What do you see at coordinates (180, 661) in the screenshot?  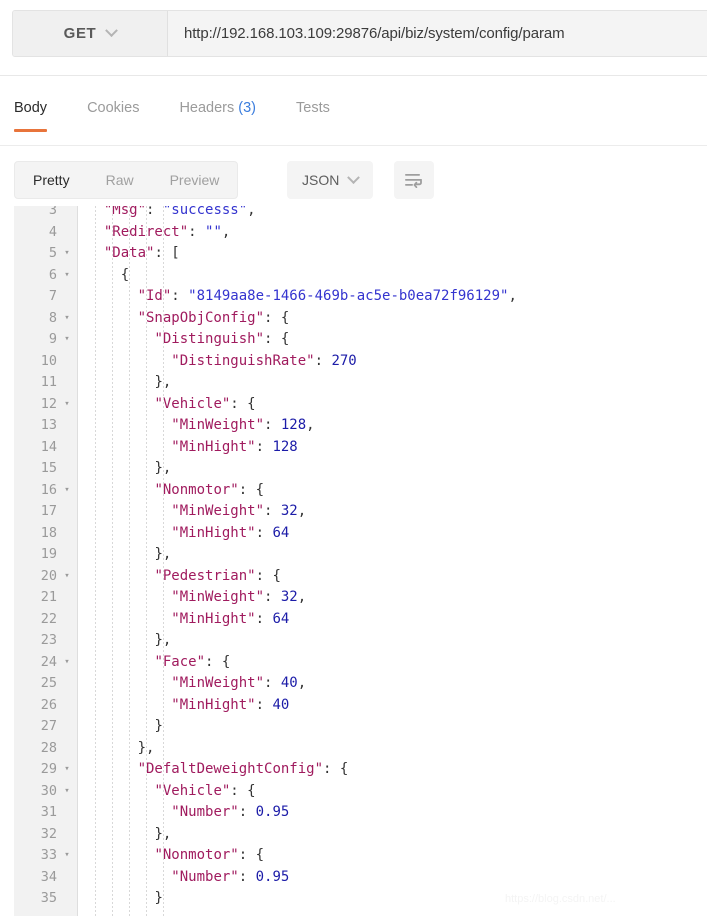 I see `json-token-k: "Face"` at bounding box center [180, 661].